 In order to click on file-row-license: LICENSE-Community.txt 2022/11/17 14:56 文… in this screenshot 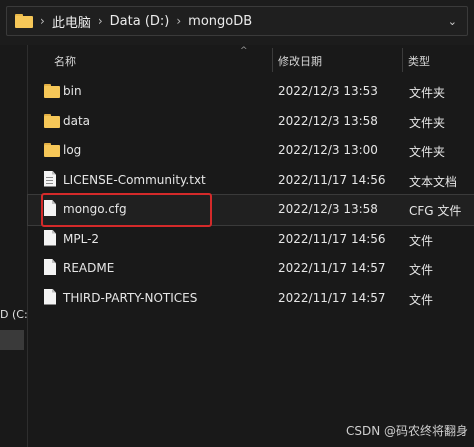, I will do `click(251, 181)`.